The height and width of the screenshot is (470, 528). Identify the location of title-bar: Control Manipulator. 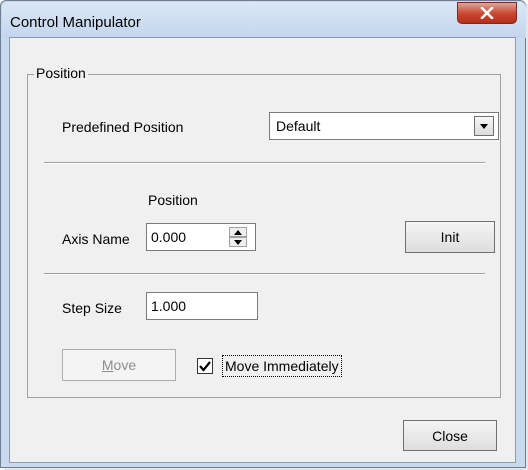
(264, 20).